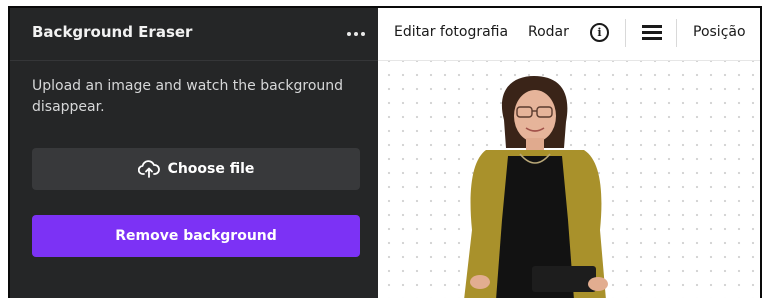  Describe the element at coordinates (548, 32) in the screenshot. I see `rotate-button: Rodar` at that location.